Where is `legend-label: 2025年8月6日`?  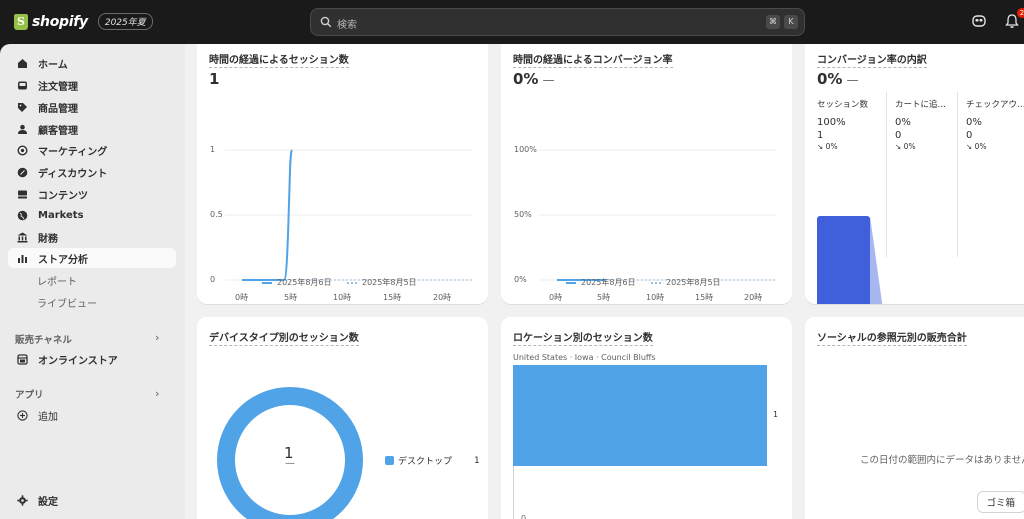
legend-label: 2025年8月6日 is located at coordinates (608, 282).